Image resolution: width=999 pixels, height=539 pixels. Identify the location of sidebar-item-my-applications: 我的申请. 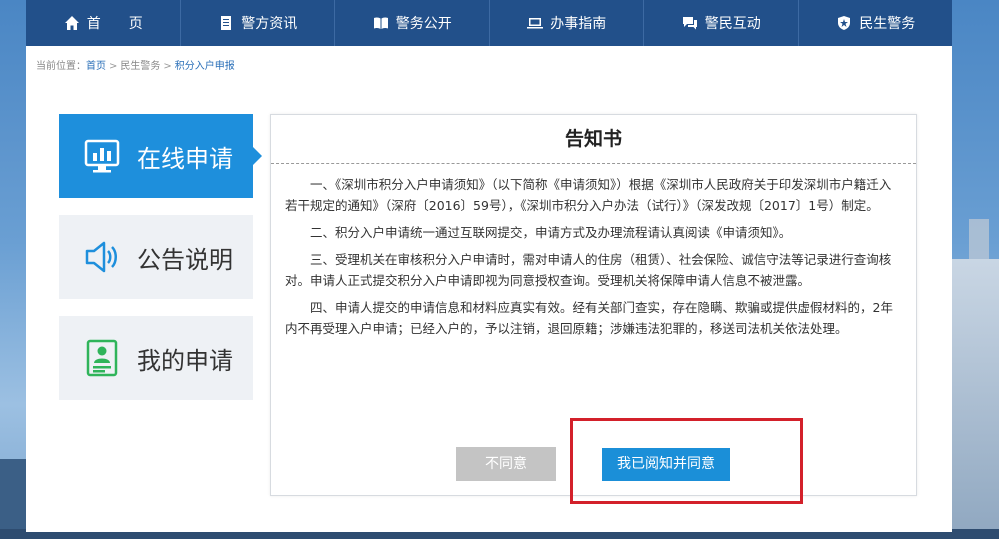
(156, 358).